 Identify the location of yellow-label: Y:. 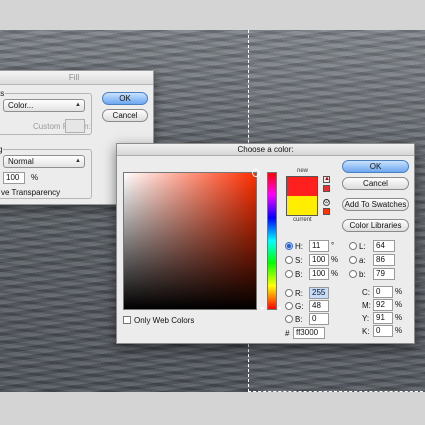
(366, 318).